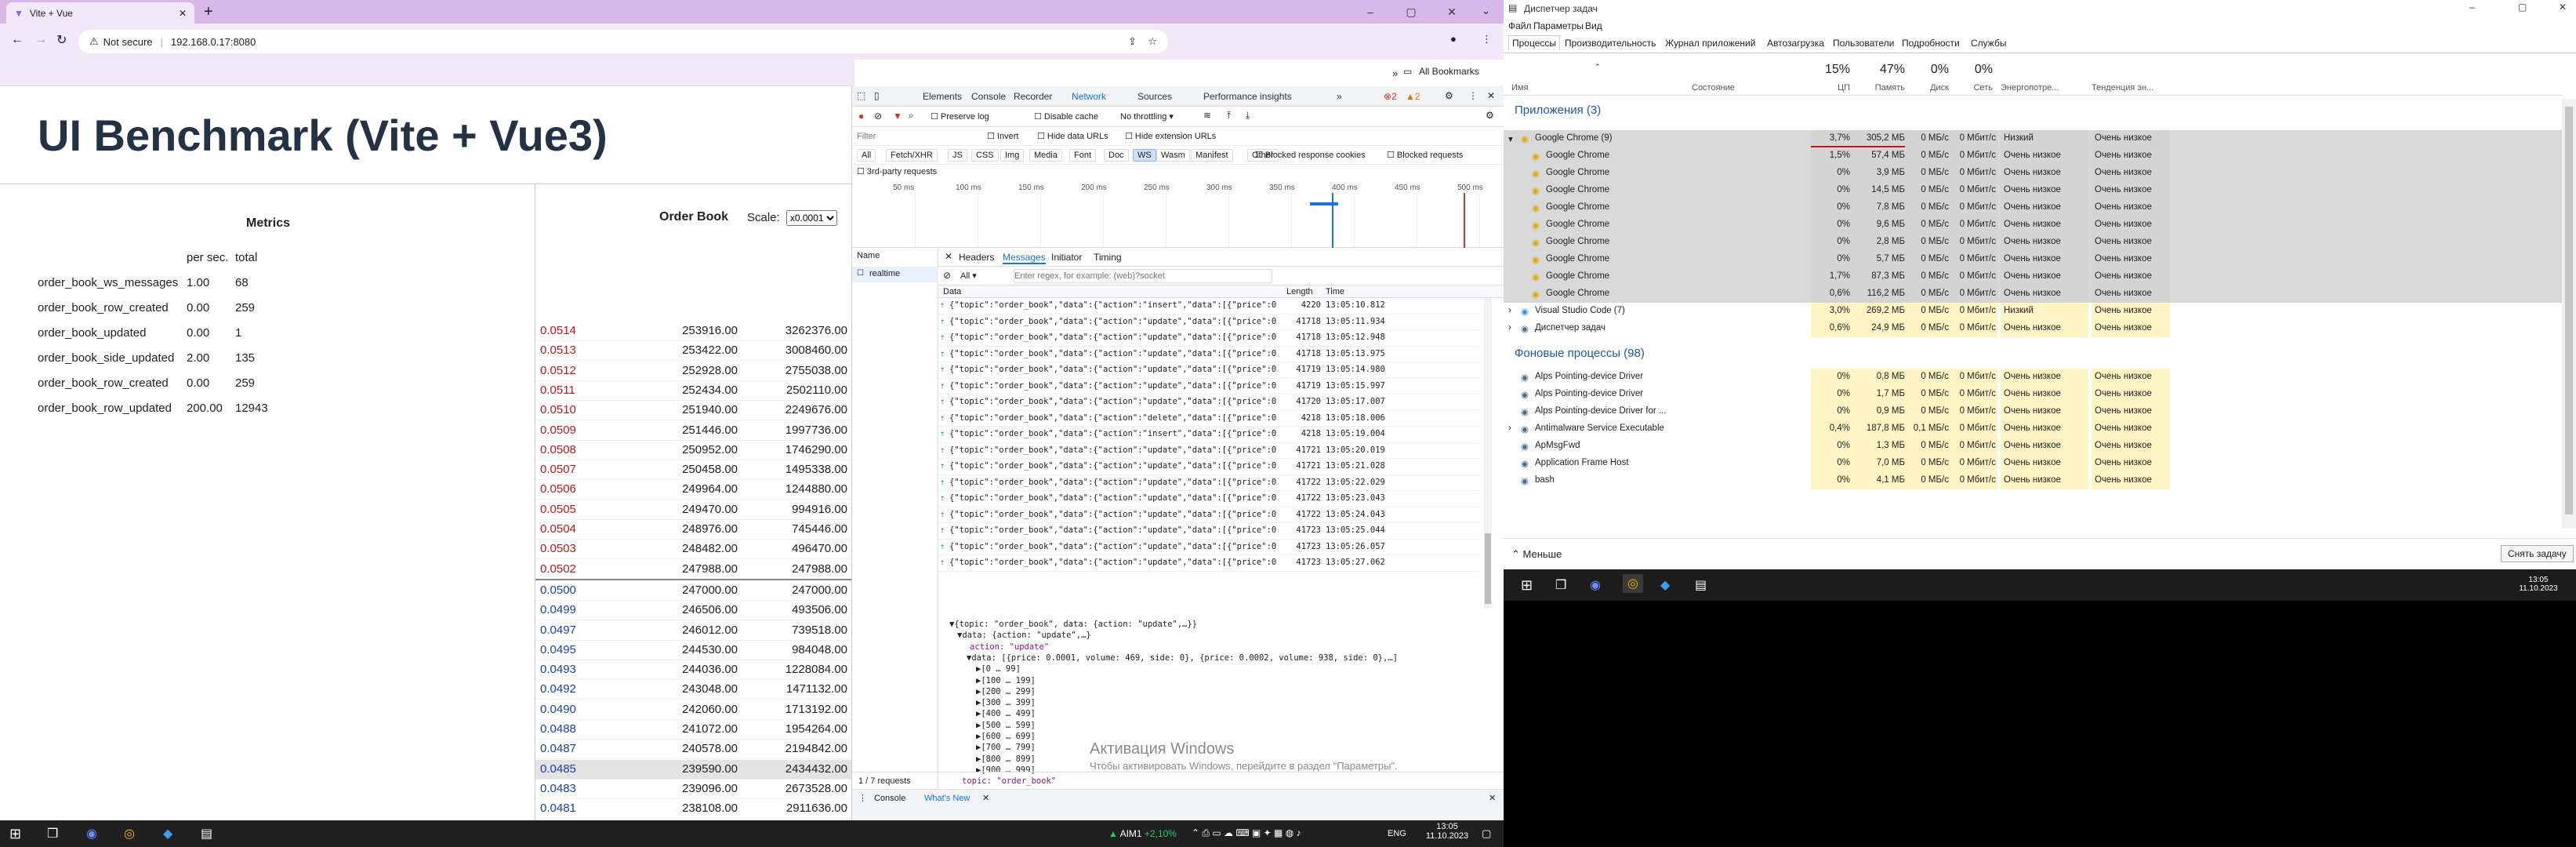 The image size is (2576, 847). Describe the element at coordinates (1153, 41) in the screenshot. I see `bookmark-star-icon: ☆` at that location.